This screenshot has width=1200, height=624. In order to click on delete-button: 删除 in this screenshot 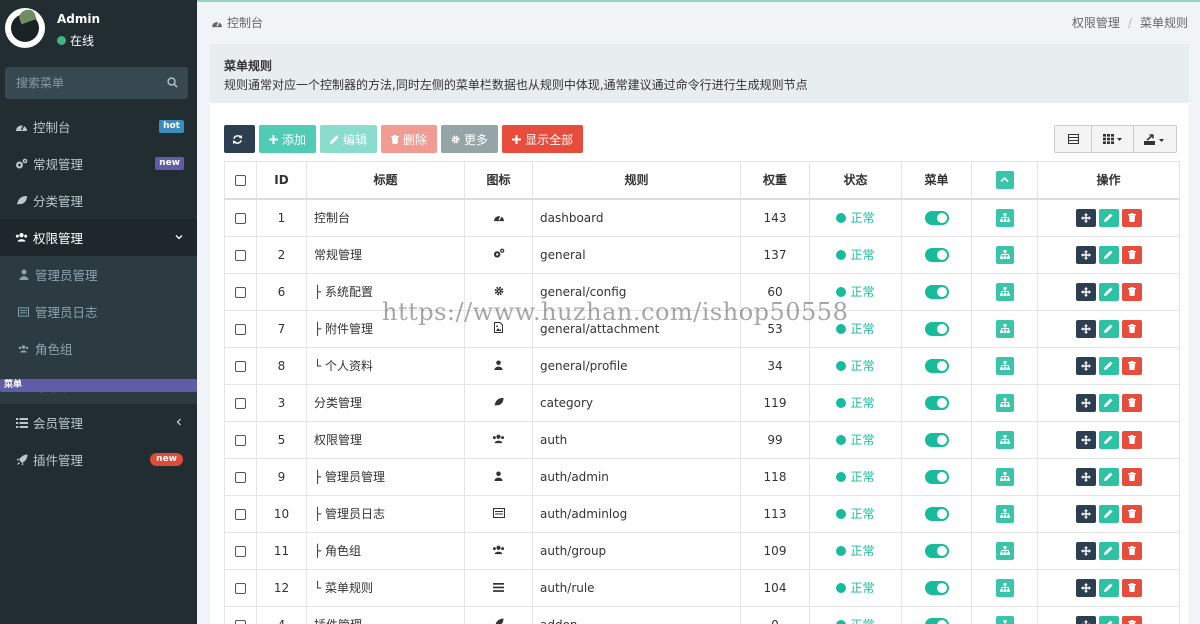, I will do `click(409, 139)`.